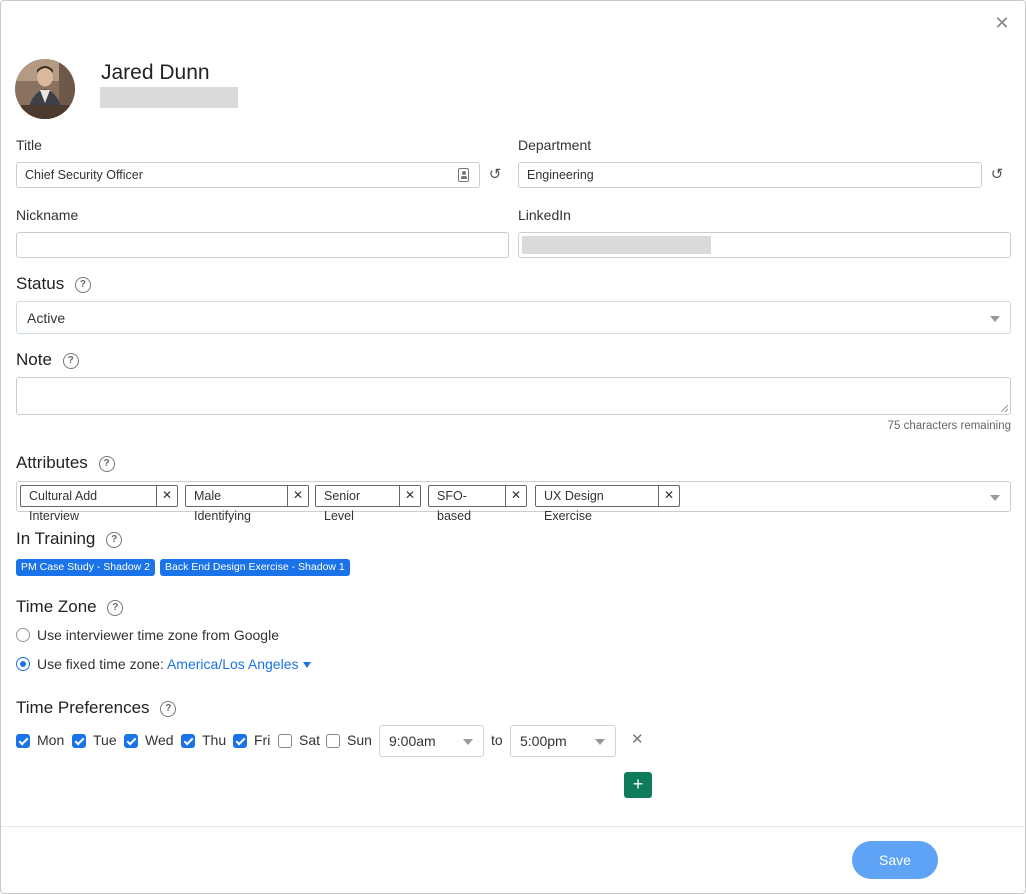 This screenshot has width=1026, height=894. Describe the element at coordinates (750, 175) in the screenshot. I see `department-input: Engineering` at that location.